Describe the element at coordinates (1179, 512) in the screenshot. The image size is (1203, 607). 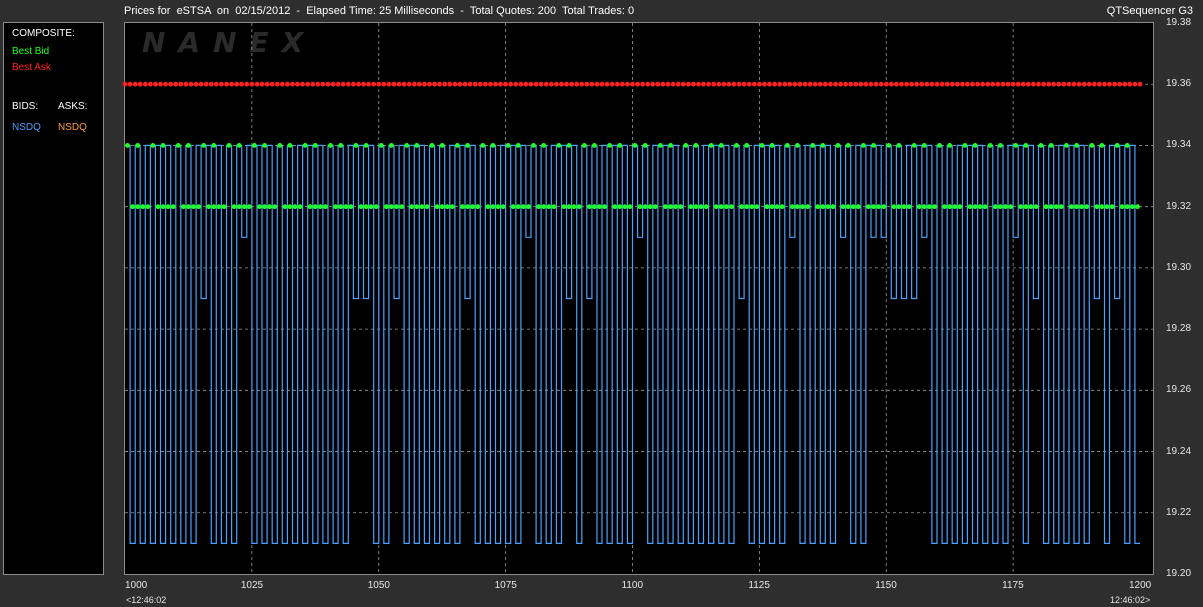
I see `y-tick-label: 19.22` at that location.